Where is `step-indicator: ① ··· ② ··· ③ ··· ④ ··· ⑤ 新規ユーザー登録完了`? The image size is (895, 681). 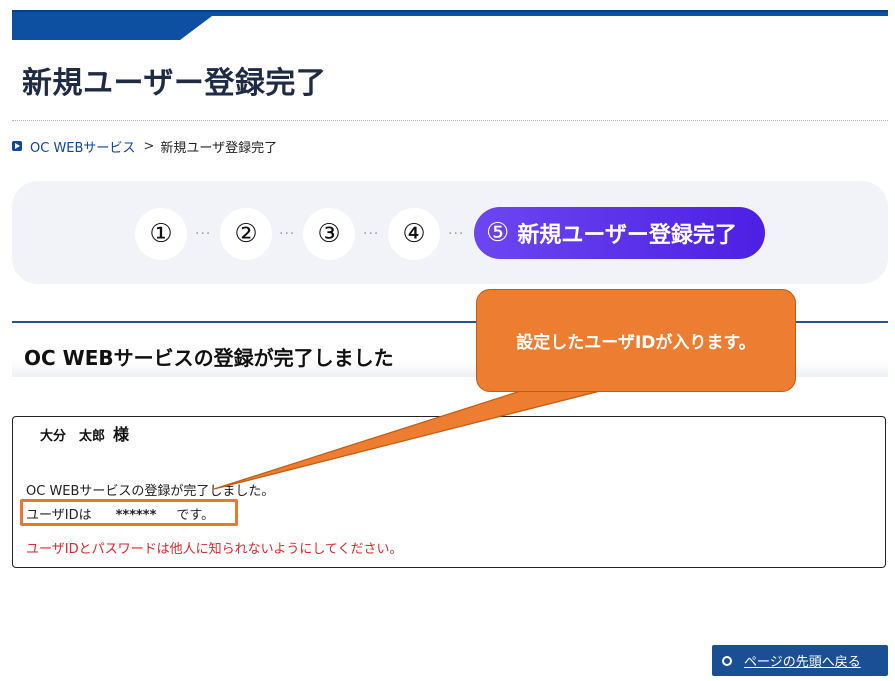 step-indicator: ① ··· ② ··· ③ ··· ④ ··· ⑤ 新規ユーザー登録完了 is located at coordinates (450, 232).